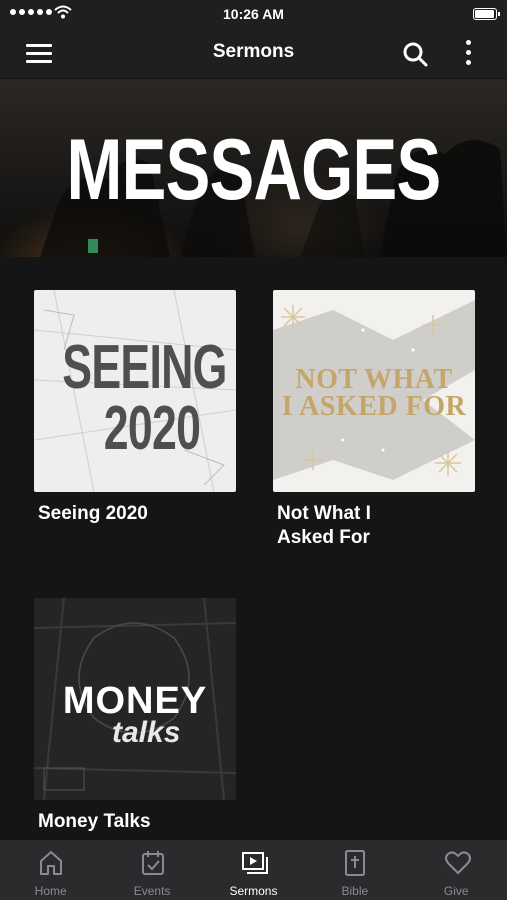  I want to click on sermon-artwork: SEEING 2020, so click(135, 391).